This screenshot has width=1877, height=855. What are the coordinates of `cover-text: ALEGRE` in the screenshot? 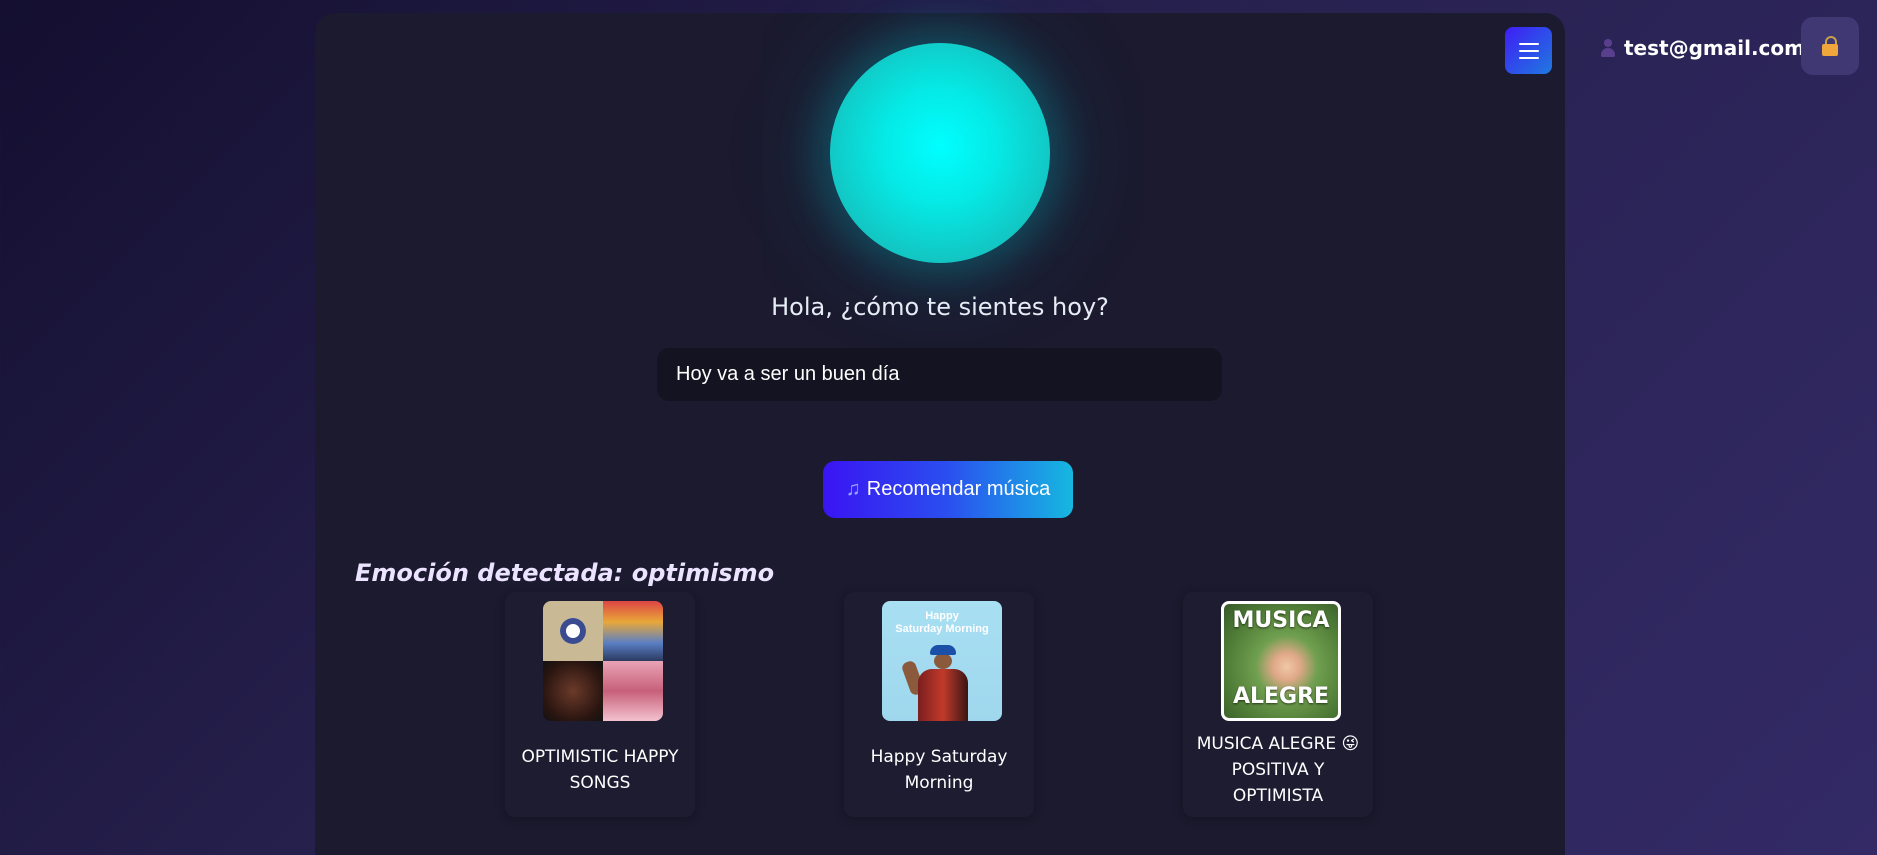 It's located at (1281, 696).